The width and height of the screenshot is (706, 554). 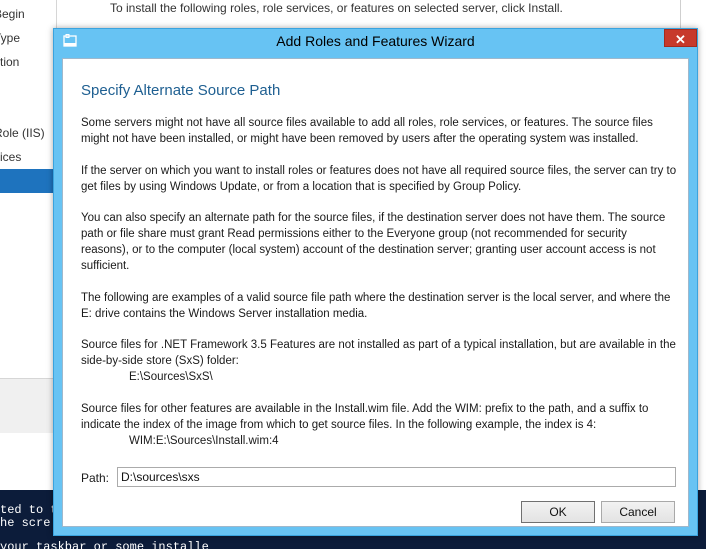 What do you see at coordinates (95, 478) in the screenshot?
I see `path-label: Path:` at bounding box center [95, 478].